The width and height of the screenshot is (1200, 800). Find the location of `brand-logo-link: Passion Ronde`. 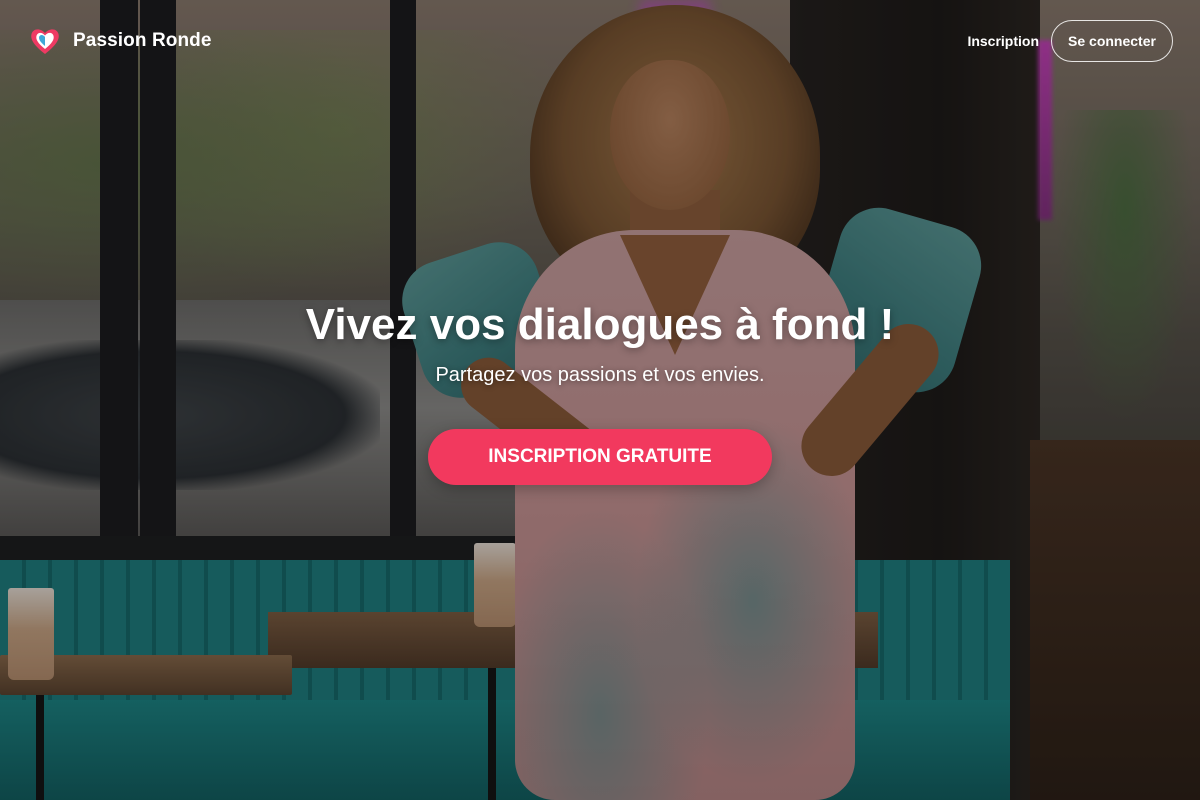

brand-logo-link: Passion Ronde is located at coordinates (120, 41).